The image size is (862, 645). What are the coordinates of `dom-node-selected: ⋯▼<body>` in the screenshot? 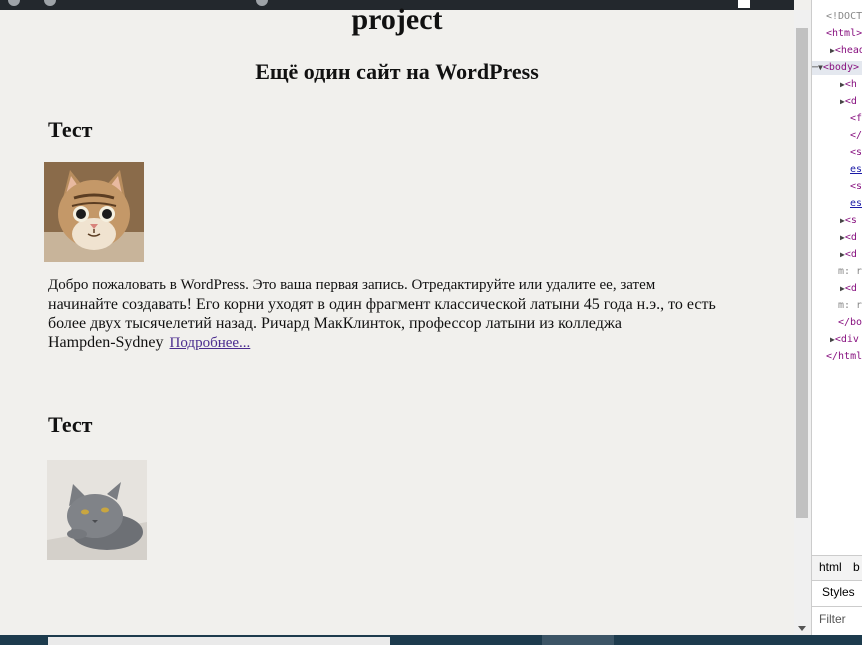 It's located at (837, 68).